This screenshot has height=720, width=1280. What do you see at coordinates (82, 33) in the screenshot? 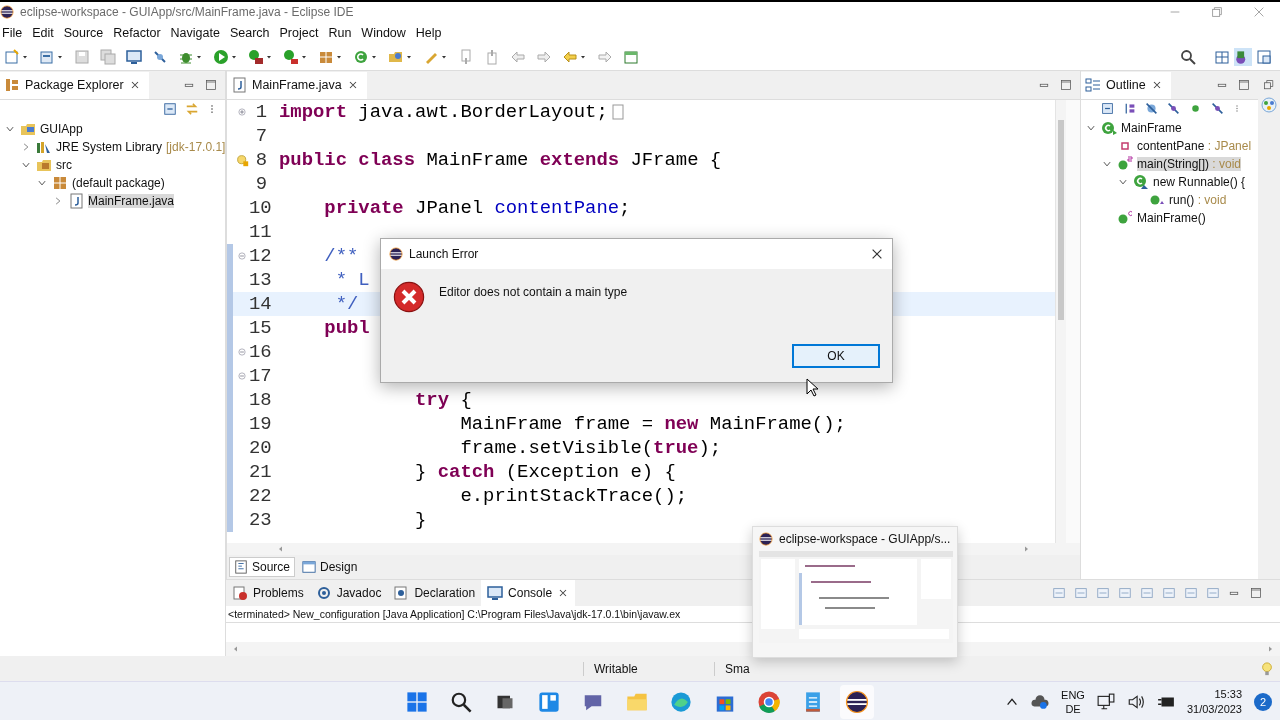
I see `menu-item: Source` at bounding box center [82, 33].